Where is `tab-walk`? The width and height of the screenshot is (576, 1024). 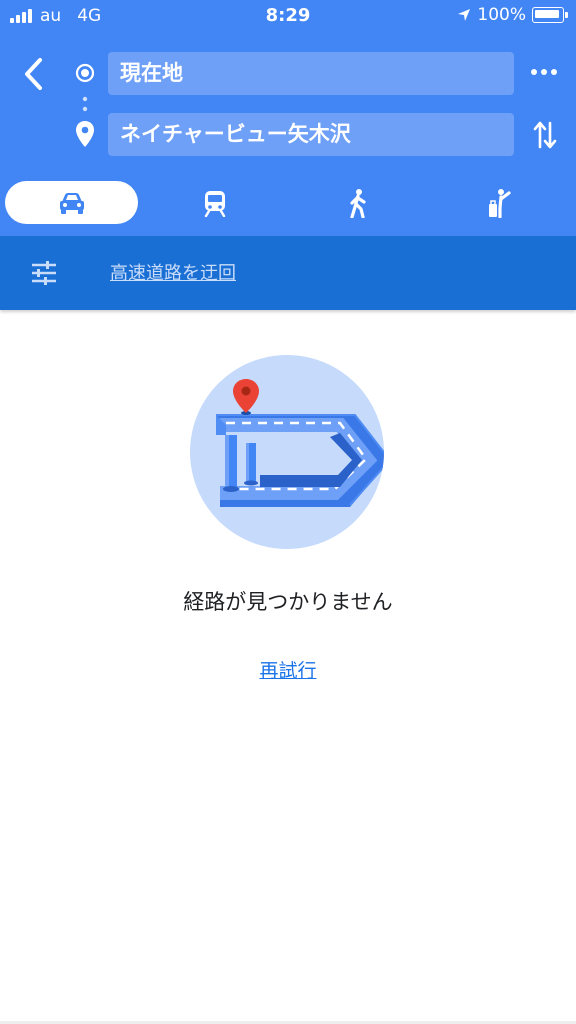 tab-walk is located at coordinates (358, 202).